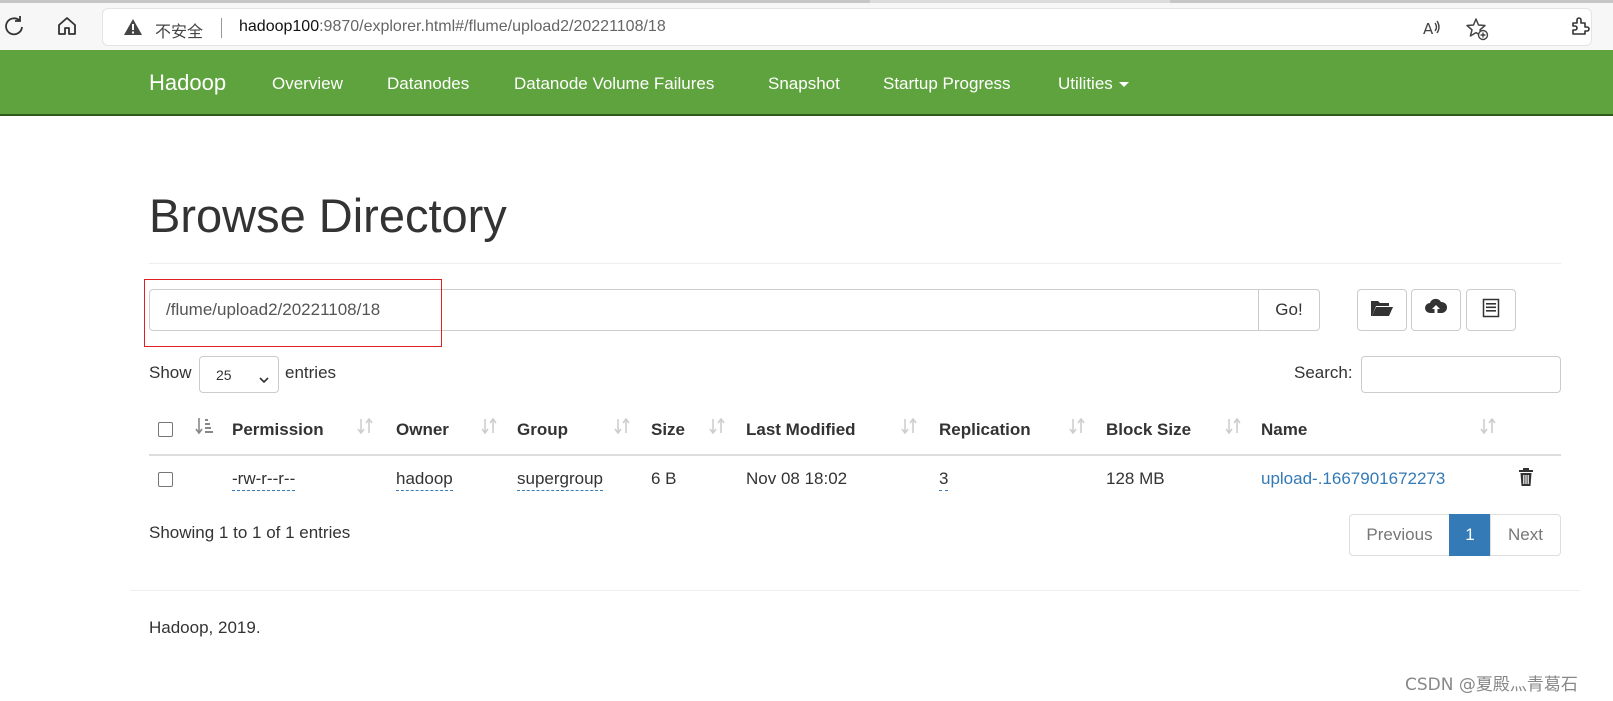 The height and width of the screenshot is (701, 1613). I want to click on previous-page-button: Previous, so click(1399, 535).